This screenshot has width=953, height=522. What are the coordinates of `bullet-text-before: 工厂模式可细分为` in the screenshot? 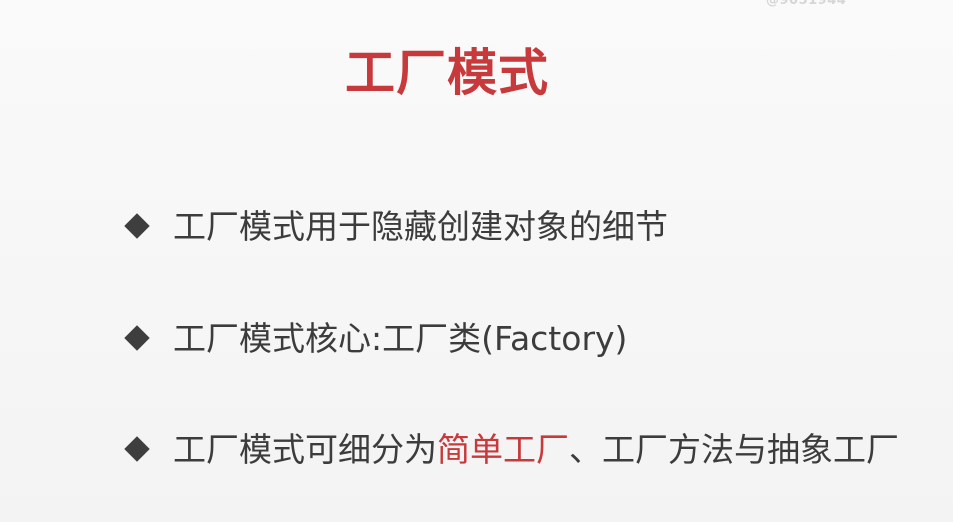 It's located at (305, 449).